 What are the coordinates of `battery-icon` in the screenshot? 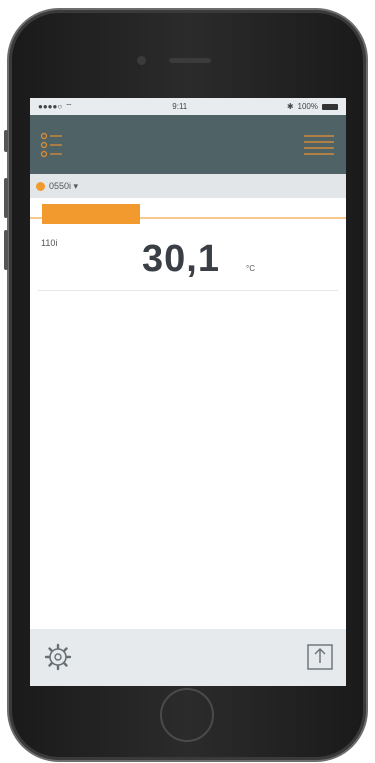 It's located at (329, 106).